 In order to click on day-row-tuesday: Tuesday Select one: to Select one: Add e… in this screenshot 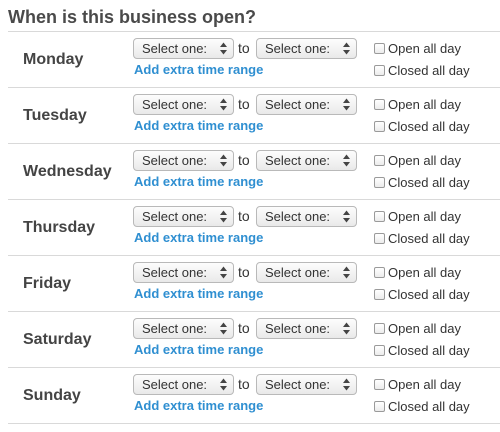, I will do `click(254, 116)`.